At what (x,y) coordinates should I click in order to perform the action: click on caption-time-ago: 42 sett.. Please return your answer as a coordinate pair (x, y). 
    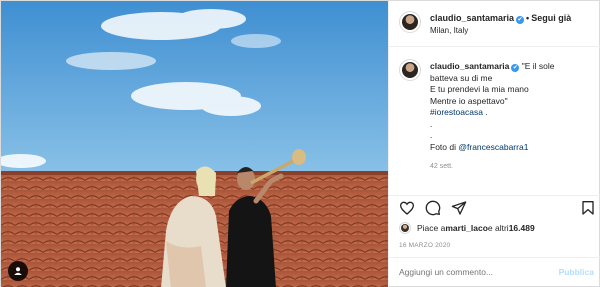
    Looking at the image, I should click on (441, 166).